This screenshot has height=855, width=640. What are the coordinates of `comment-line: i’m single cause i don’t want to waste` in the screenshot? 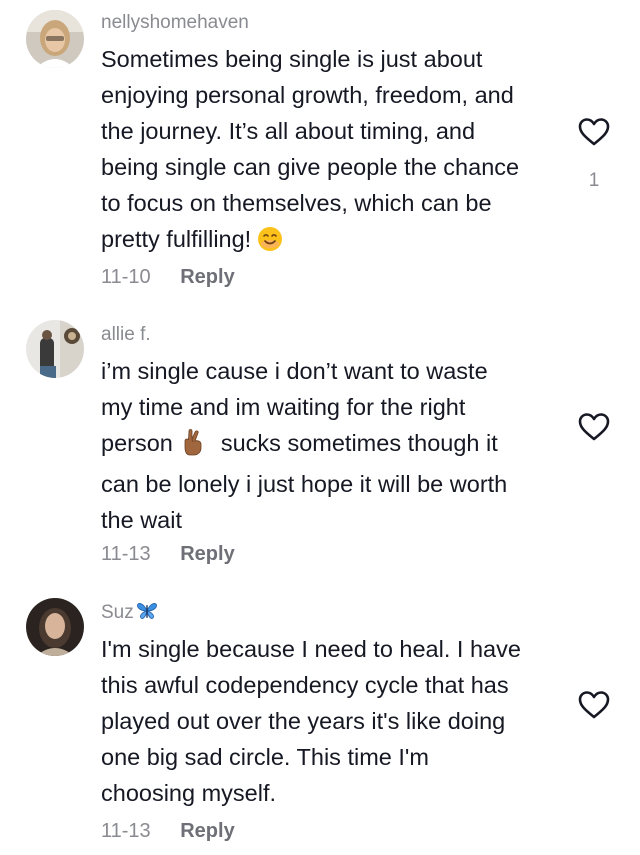 It's located at (294, 371).